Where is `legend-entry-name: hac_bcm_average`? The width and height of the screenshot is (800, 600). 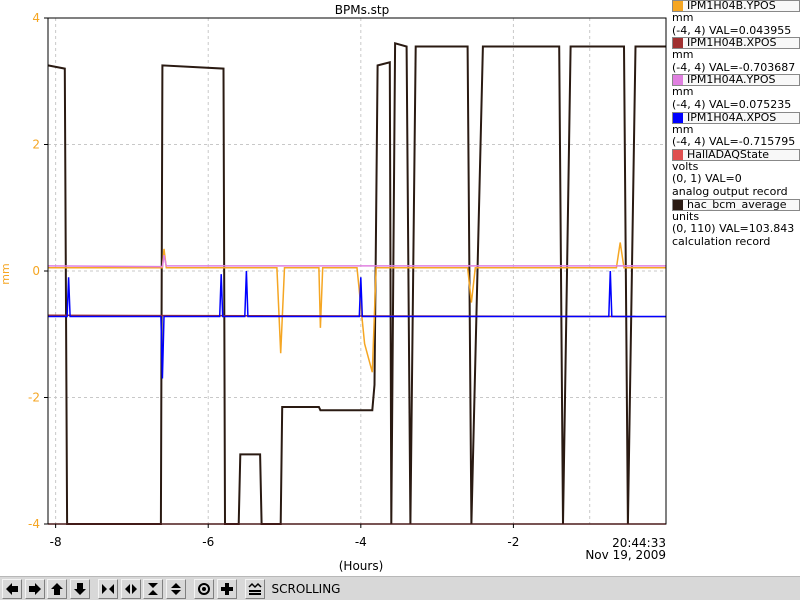
legend-entry-name: hac_bcm_average is located at coordinates (736, 204).